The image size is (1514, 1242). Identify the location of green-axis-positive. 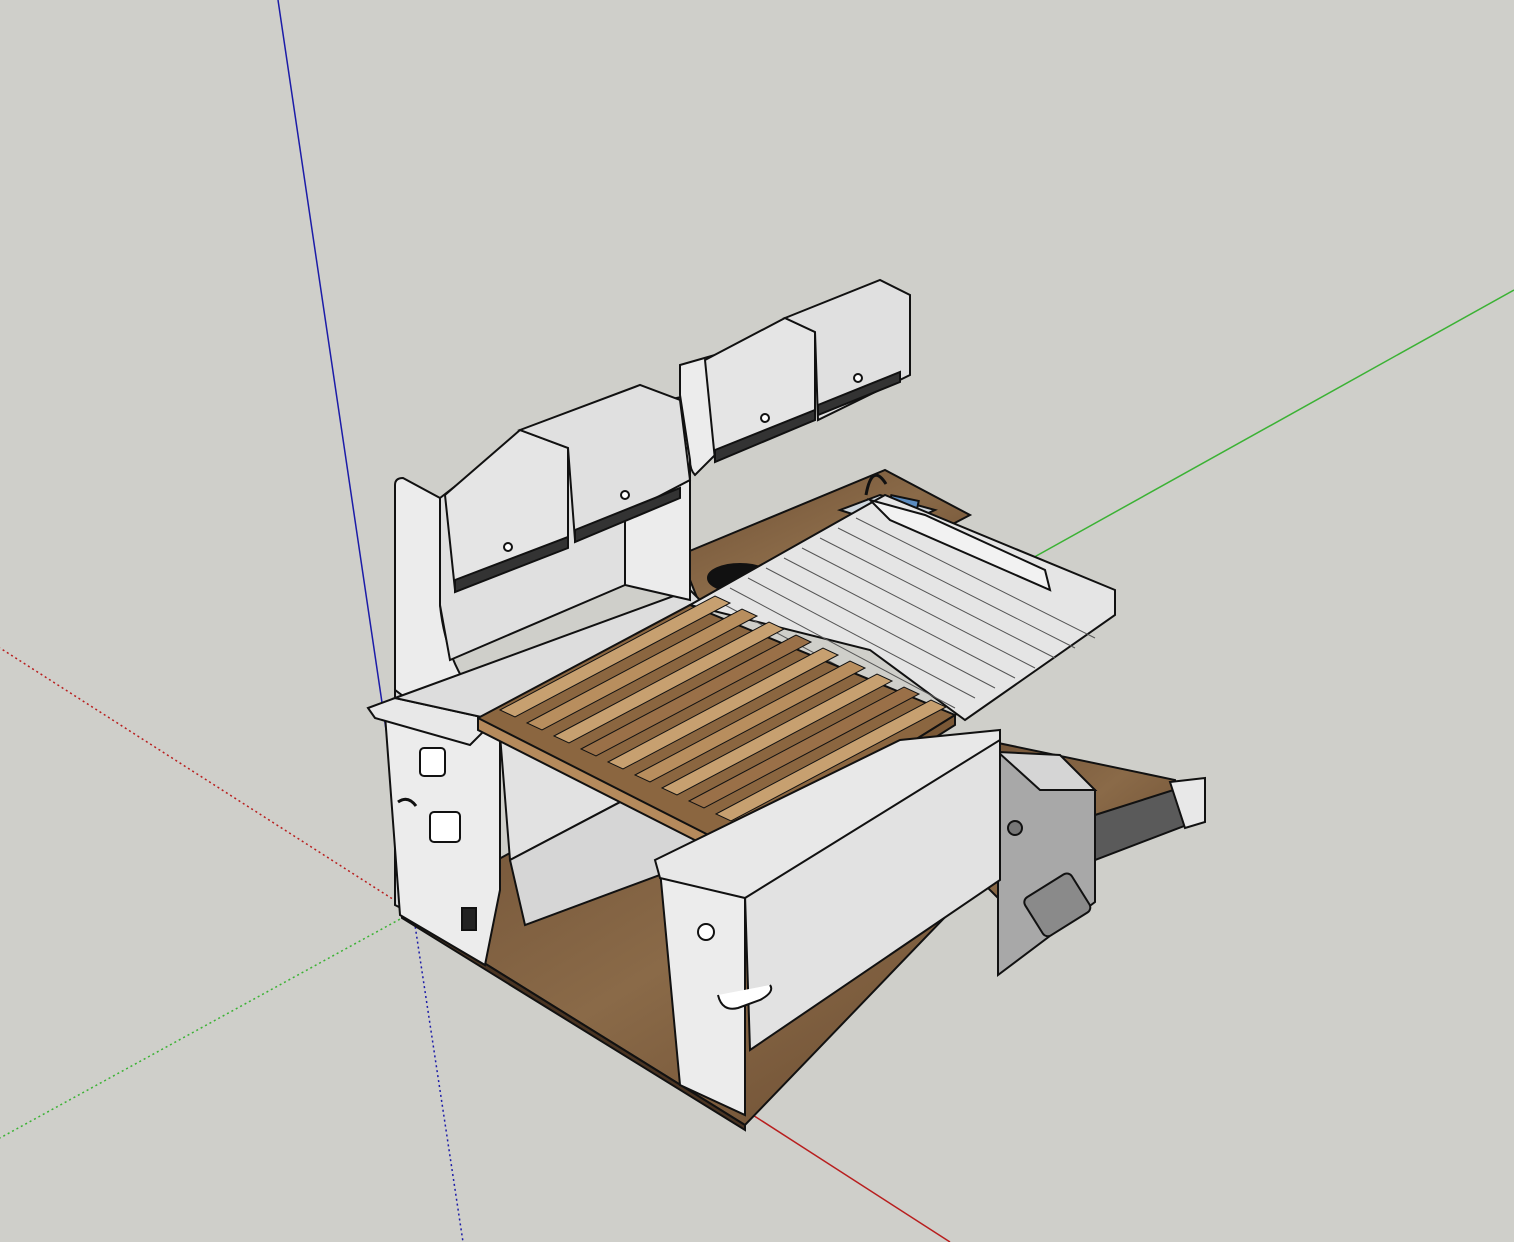
(1266, 427).